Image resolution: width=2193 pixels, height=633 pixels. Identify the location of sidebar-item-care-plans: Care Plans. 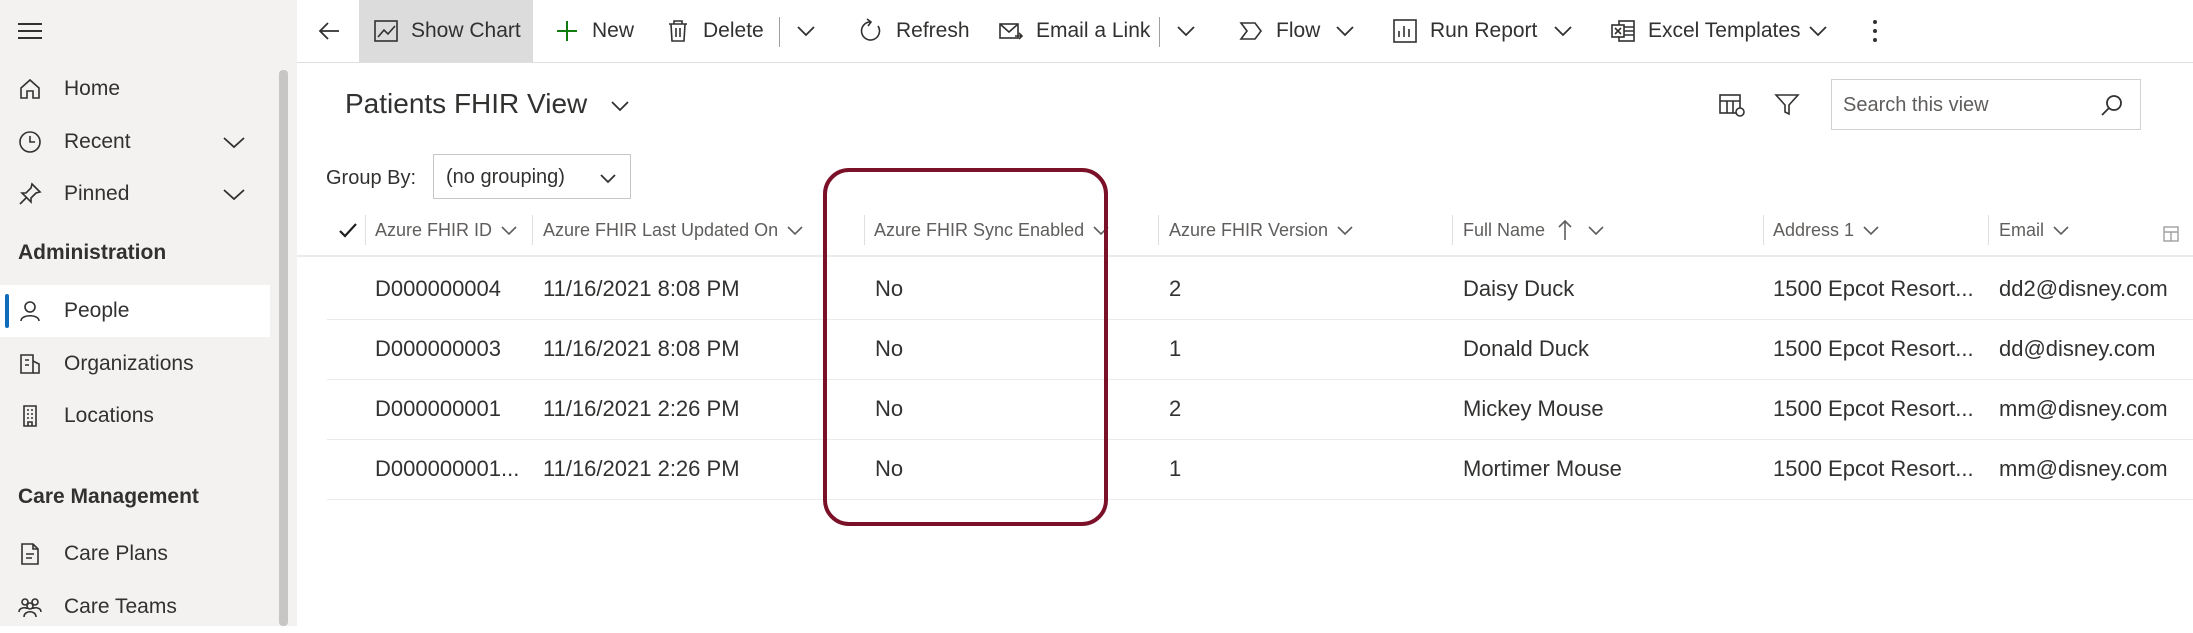
(135, 554).